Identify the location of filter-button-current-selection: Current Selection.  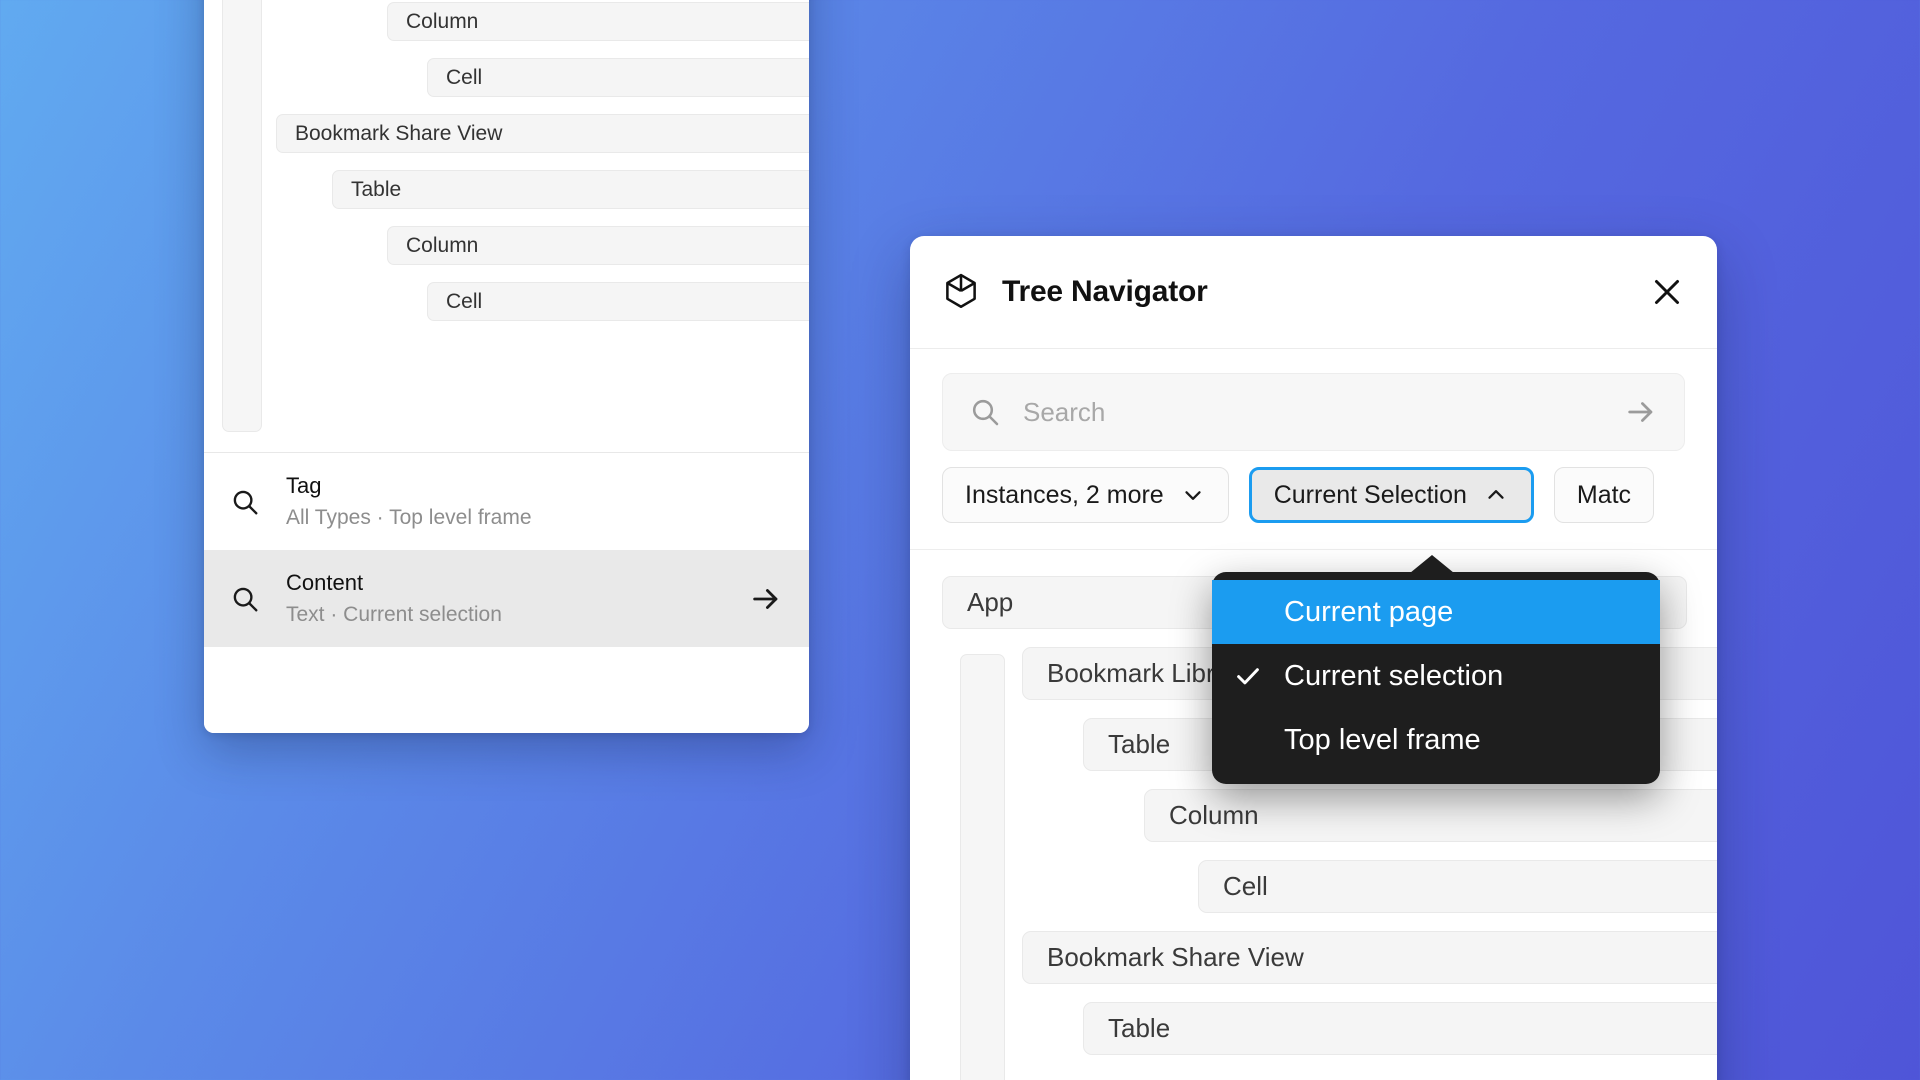
(1391, 495).